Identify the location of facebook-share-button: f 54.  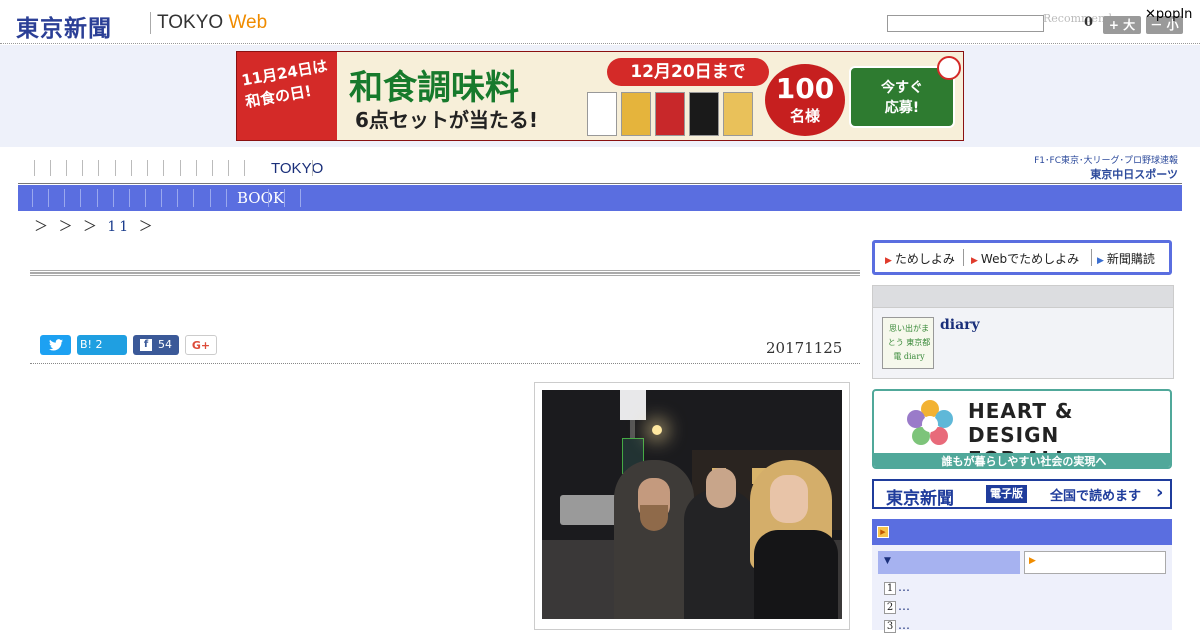
(156, 345).